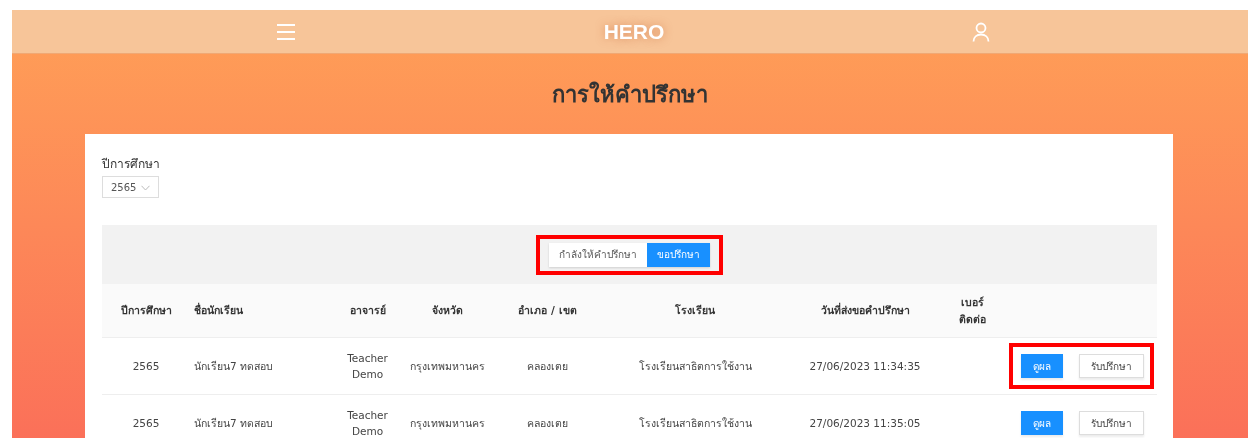 Image resolution: width=1248 pixels, height=438 pixels. Describe the element at coordinates (447, 310) in the screenshot. I see `column-header: จังหวัด` at that location.